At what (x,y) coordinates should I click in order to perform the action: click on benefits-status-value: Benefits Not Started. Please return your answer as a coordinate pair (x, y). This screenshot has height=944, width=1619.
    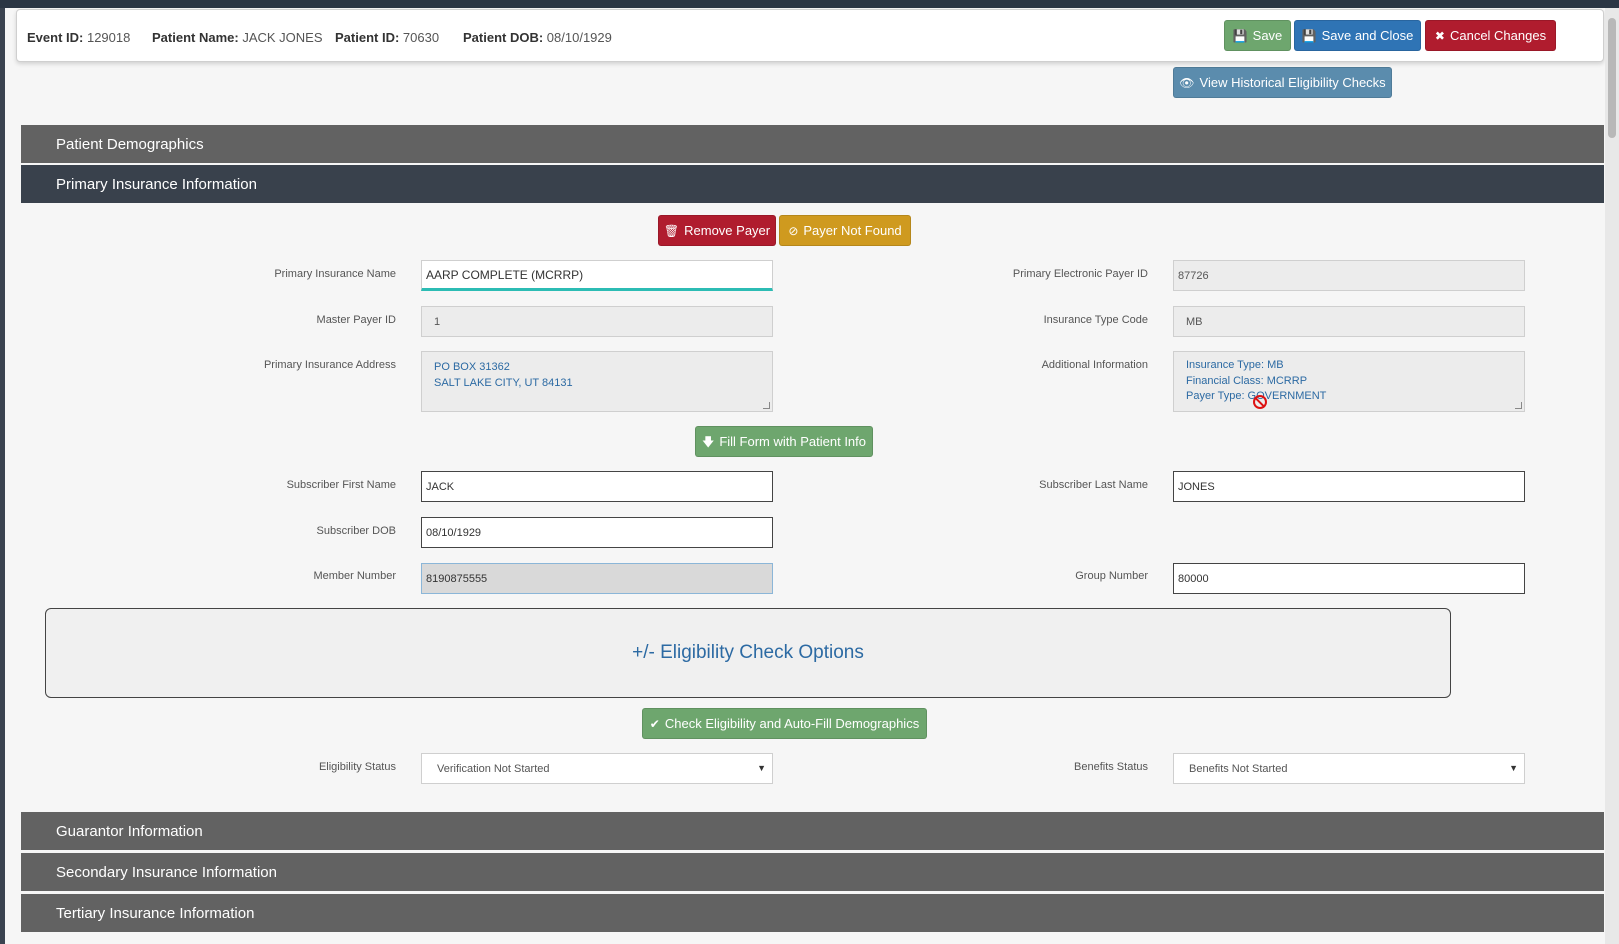
    Looking at the image, I should click on (1238, 768).